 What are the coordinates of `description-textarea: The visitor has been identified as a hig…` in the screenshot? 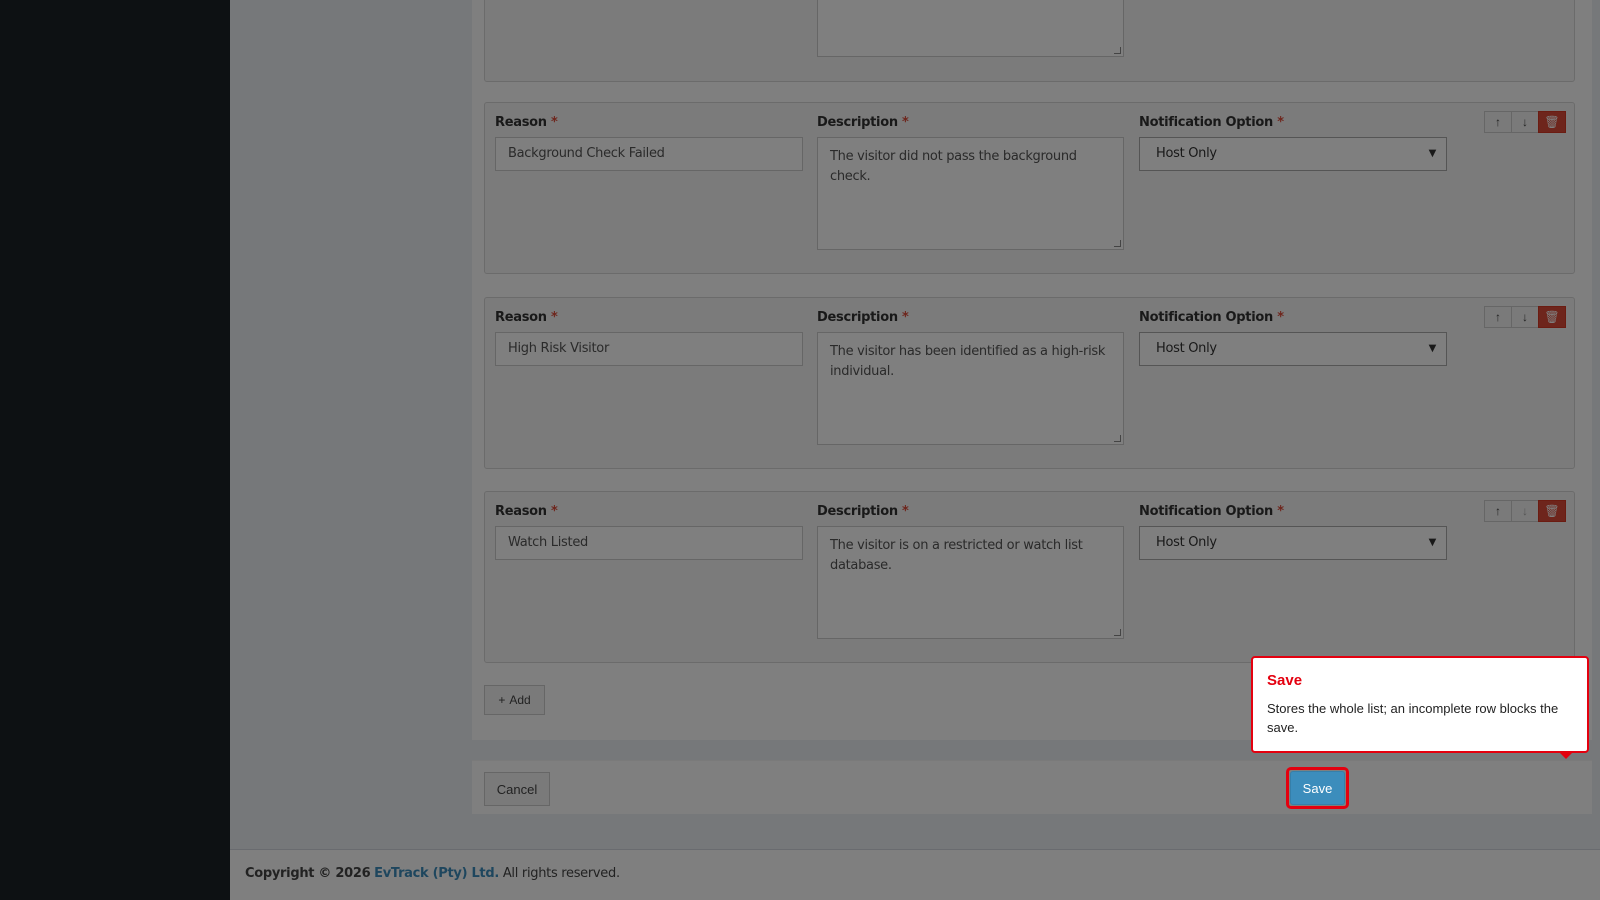 It's located at (970, 388).